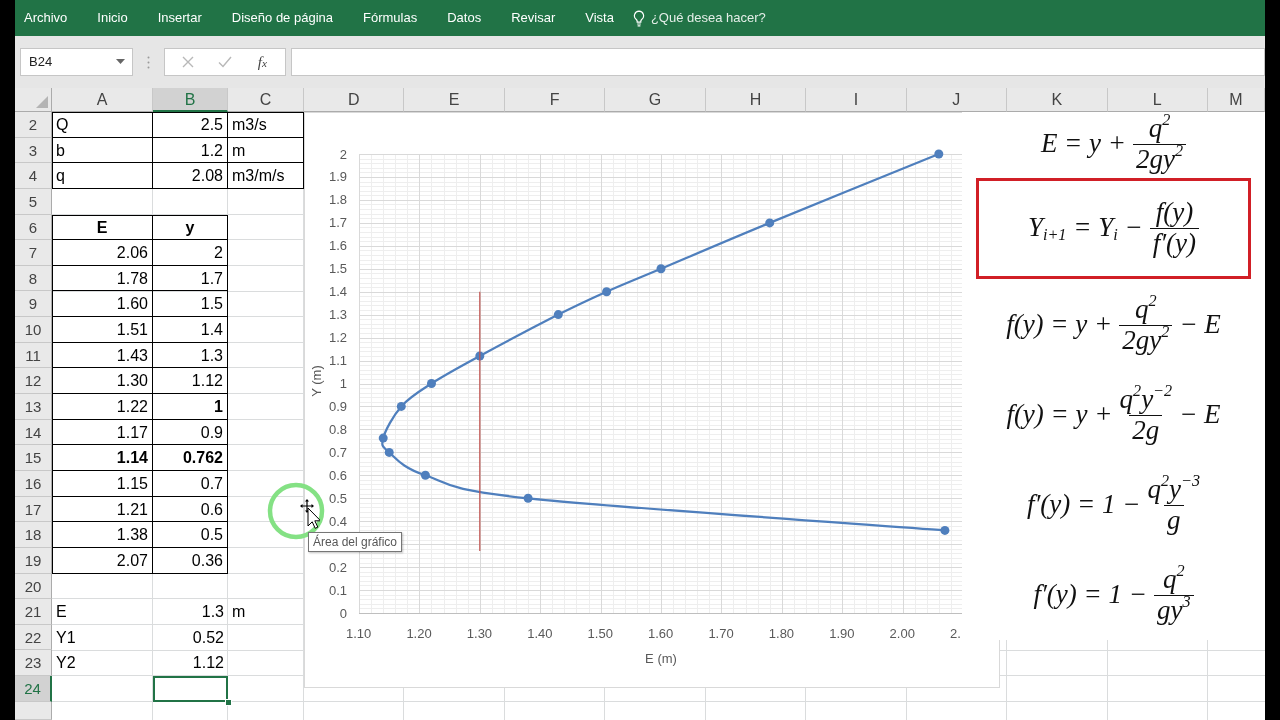  What do you see at coordinates (102, 355) in the screenshot?
I see `table-cell: 1.43` at bounding box center [102, 355].